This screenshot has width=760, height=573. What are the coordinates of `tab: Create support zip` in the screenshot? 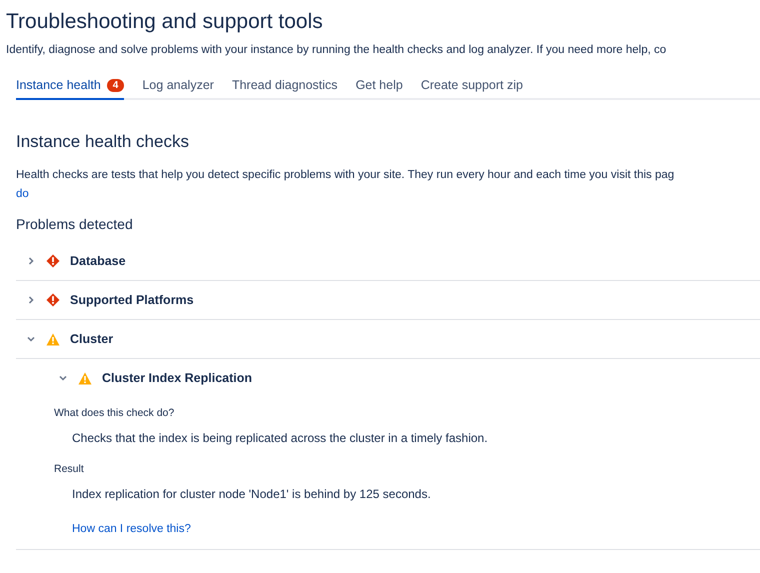 It's located at (471, 89).